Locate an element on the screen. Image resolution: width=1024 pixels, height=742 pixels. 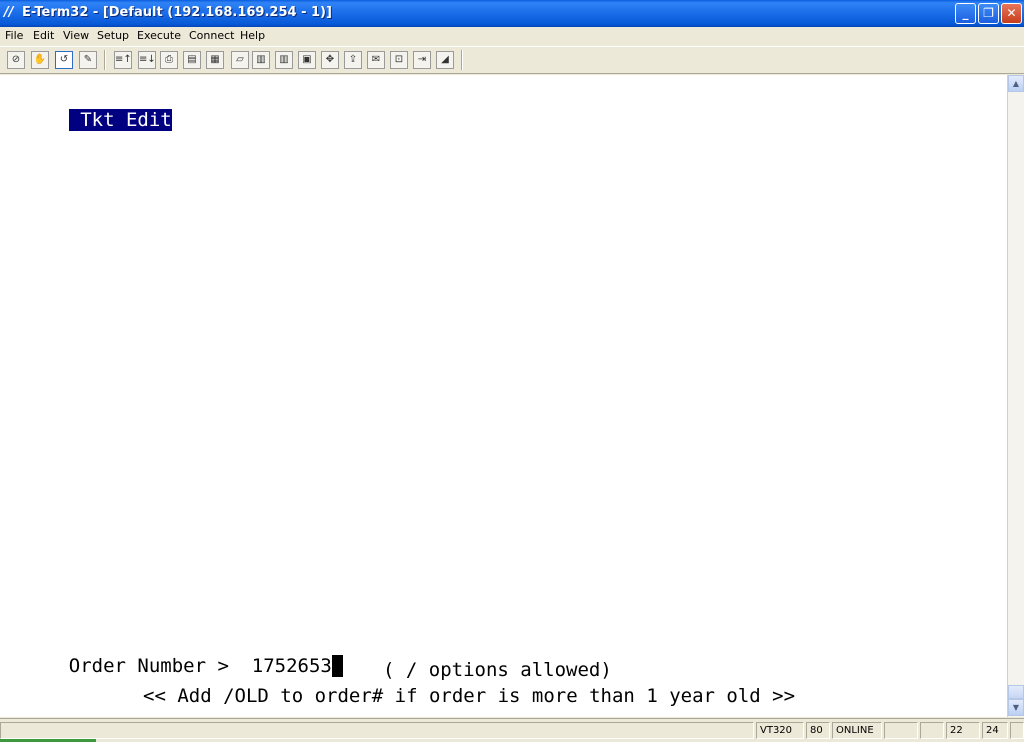
vertical-scrollbar: ▲ ▼ is located at coordinates (1015, 396).